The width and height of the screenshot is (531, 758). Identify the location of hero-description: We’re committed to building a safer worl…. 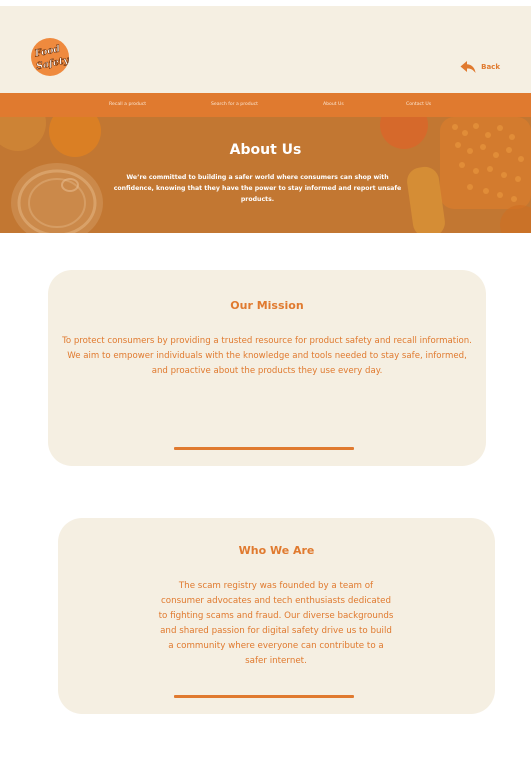
(257, 188).